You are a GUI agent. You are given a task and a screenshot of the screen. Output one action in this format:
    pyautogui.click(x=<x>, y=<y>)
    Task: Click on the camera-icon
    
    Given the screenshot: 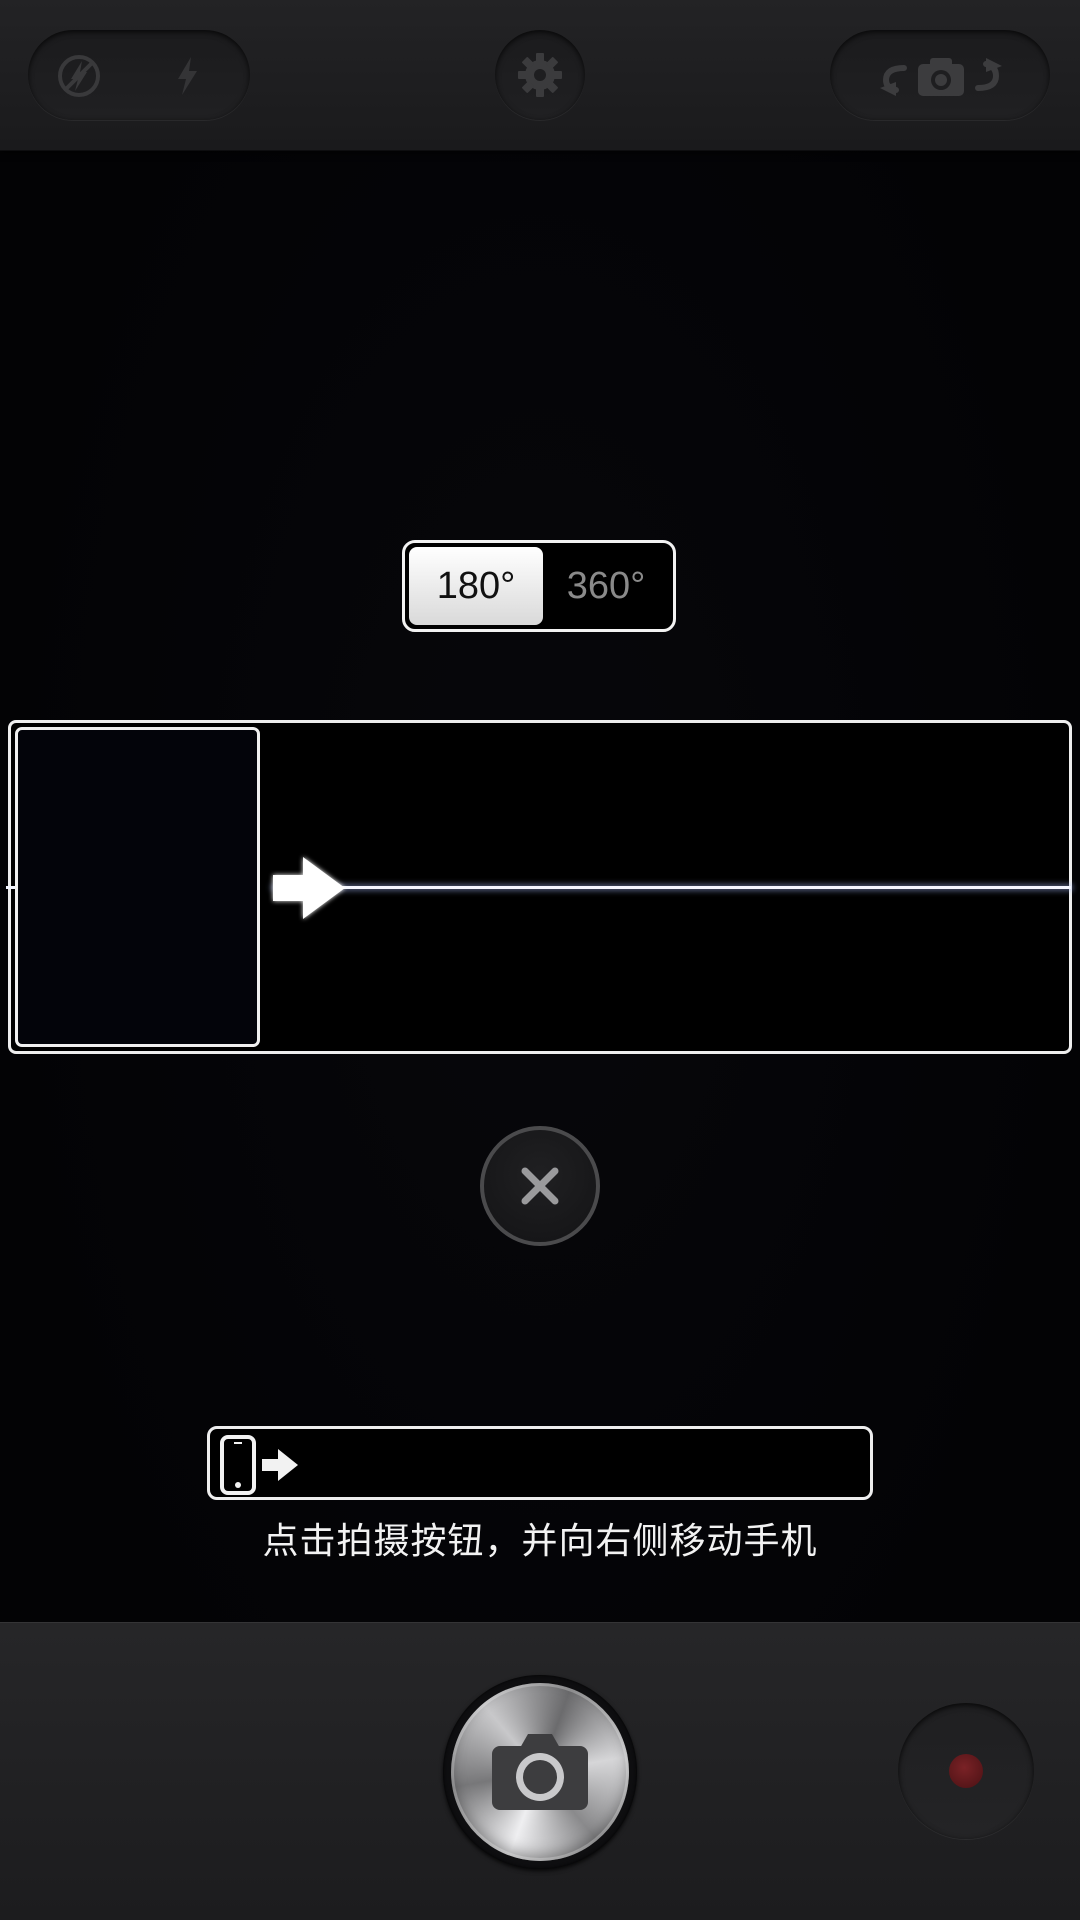 What is the action you would take?
    pyautogui.click(x=540, y=1772)
    